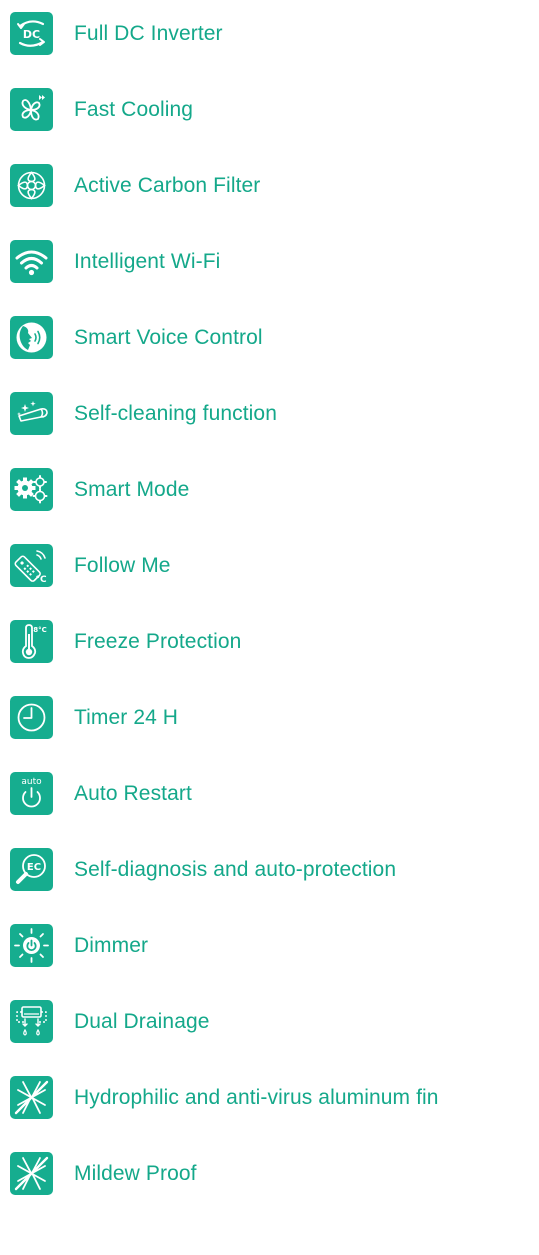 The width and height of the screenshot is (539, 1255). What do you see at coordinates (31, 109) in the screenshot?
I see `fan-icon` at bounding box center [31, 109].